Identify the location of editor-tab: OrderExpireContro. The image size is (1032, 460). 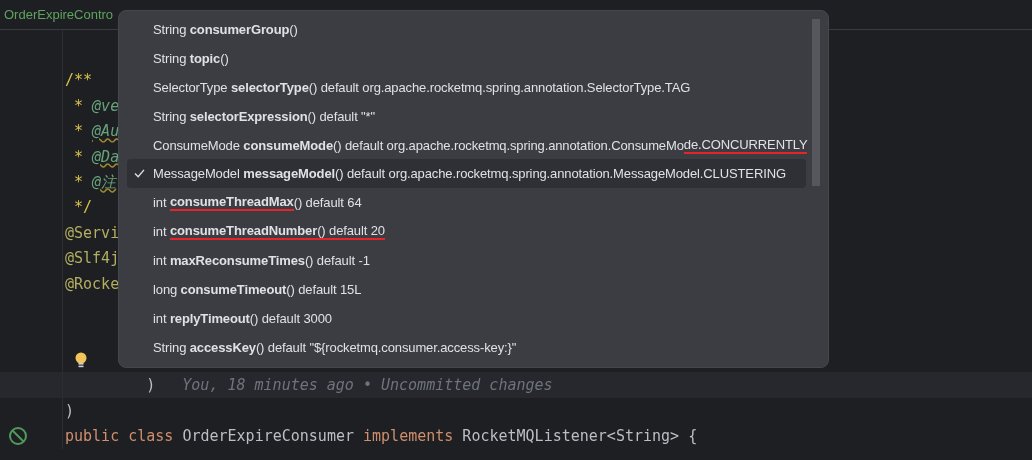
(59, 14).